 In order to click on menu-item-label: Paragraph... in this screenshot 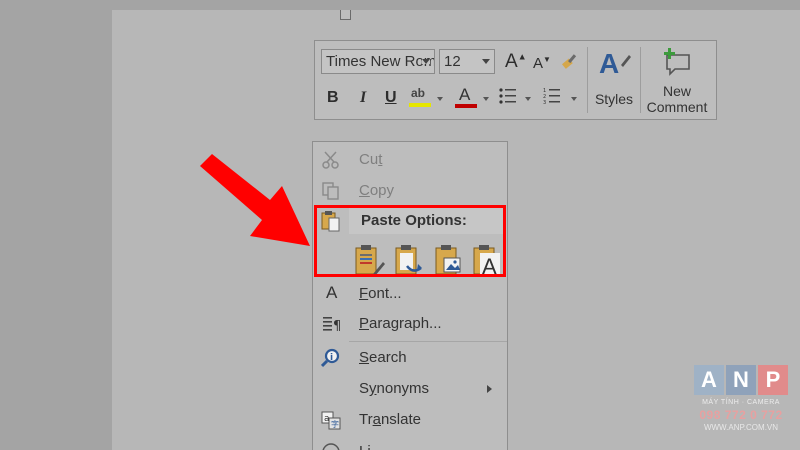, I will do `click(400, 323)`.